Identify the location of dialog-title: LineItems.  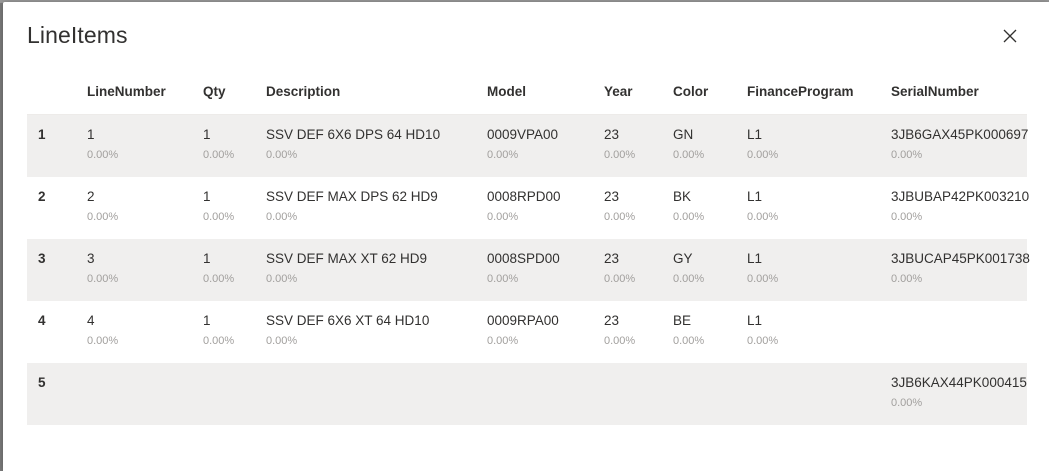
(77, 35).